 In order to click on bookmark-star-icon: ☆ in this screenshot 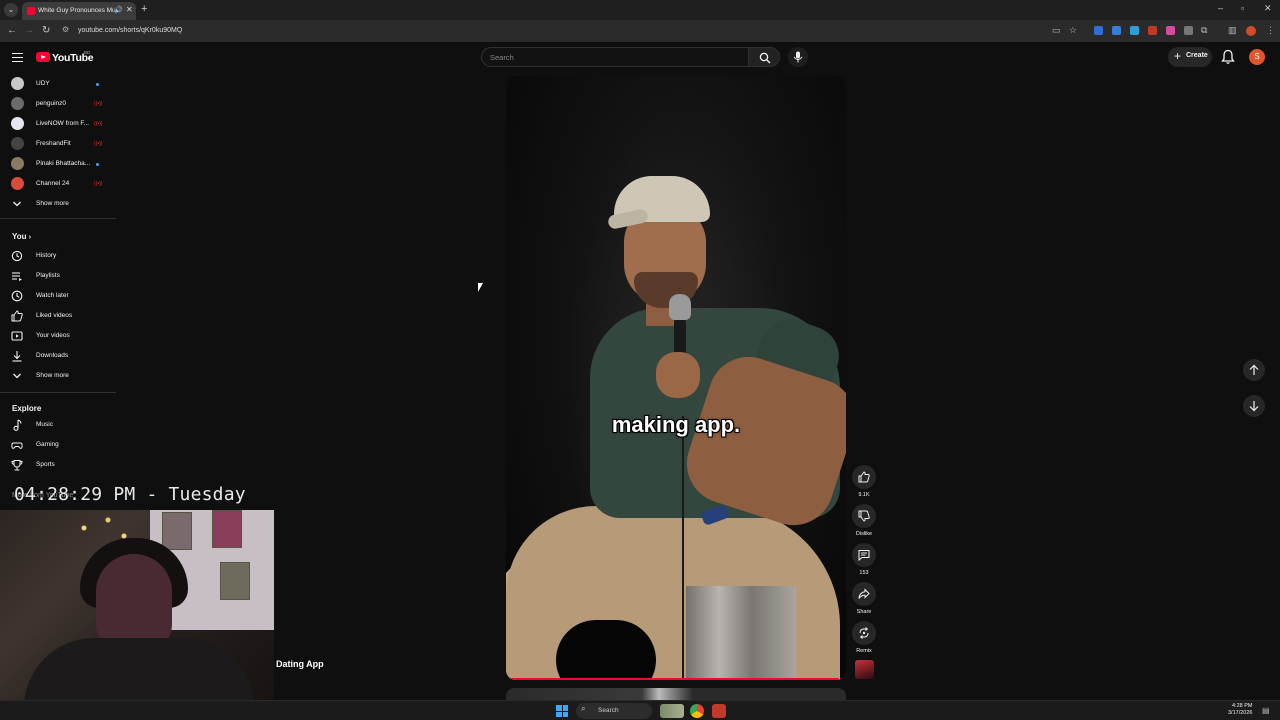, I will do `click(1073, 30)`.